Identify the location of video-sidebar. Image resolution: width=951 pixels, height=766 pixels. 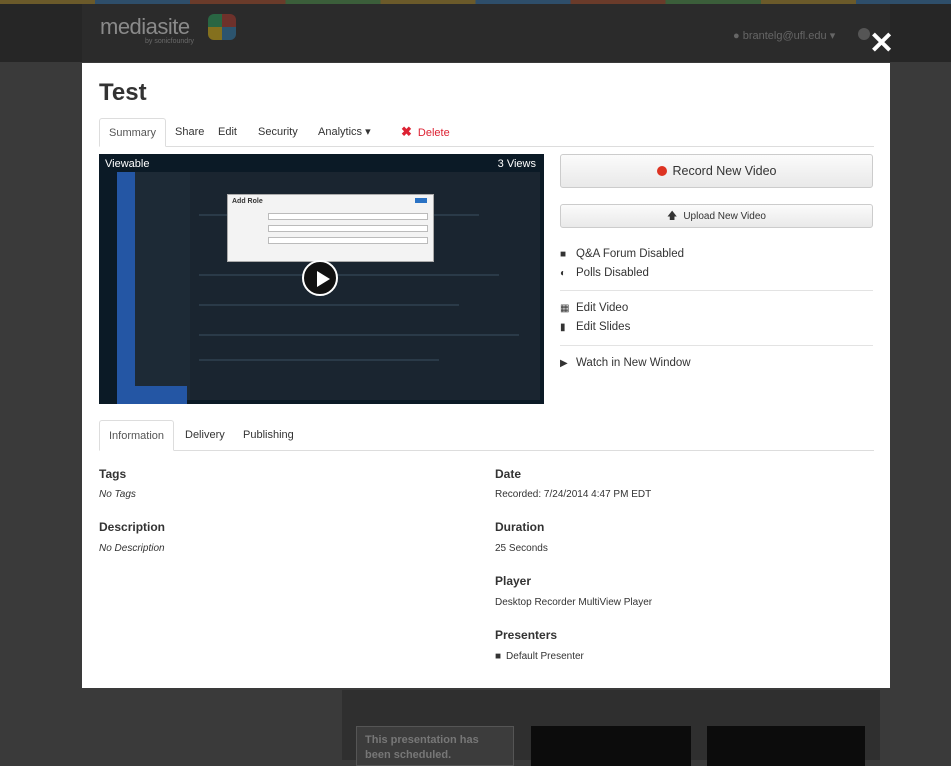
(126, 286).